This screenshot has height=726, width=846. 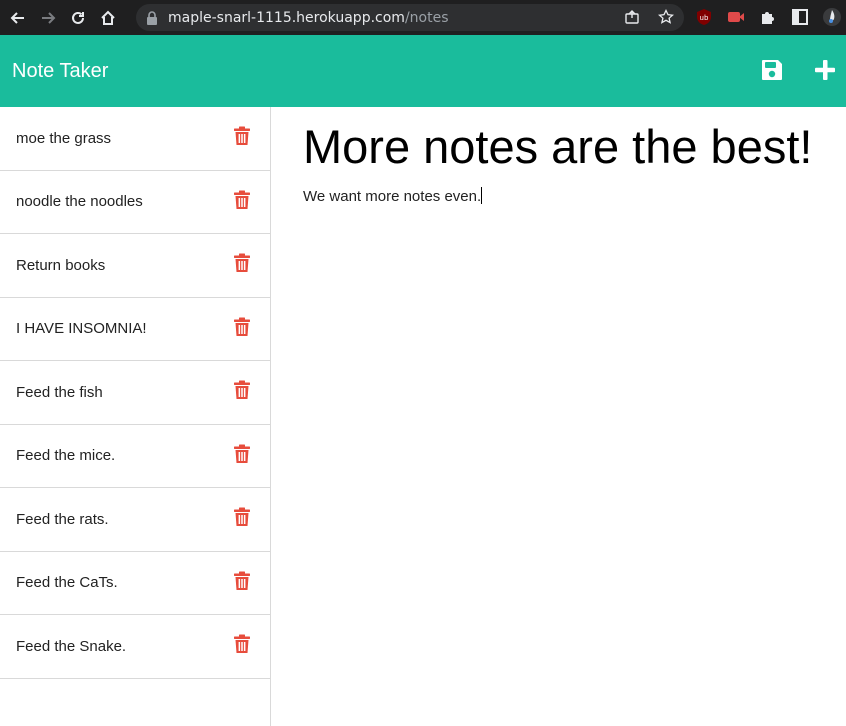 What do you see at coordinates (286, 17) in the screenshot?
I see `url-host: maple-snarl-1115.herokuapp.com` at bounding box center [286, 17].